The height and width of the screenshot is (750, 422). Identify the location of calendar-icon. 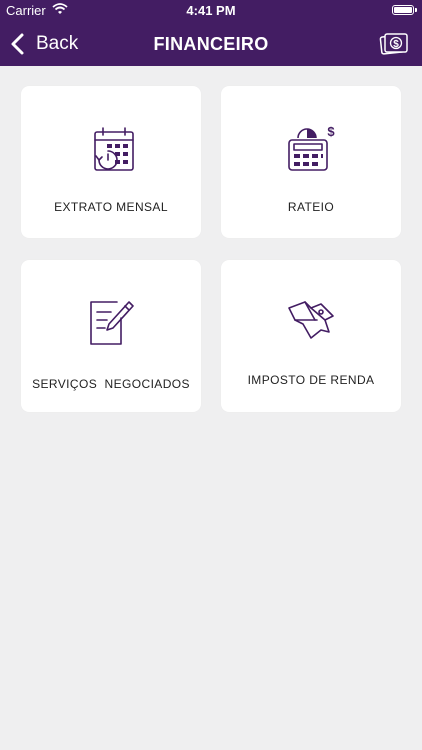
(114, 149).